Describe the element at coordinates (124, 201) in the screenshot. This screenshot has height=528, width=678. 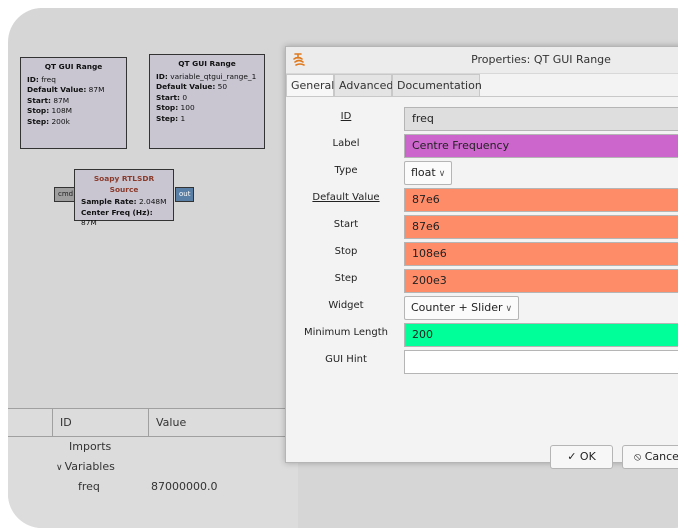
I see `block-param: Sample Rate: 2.048M` at that location.